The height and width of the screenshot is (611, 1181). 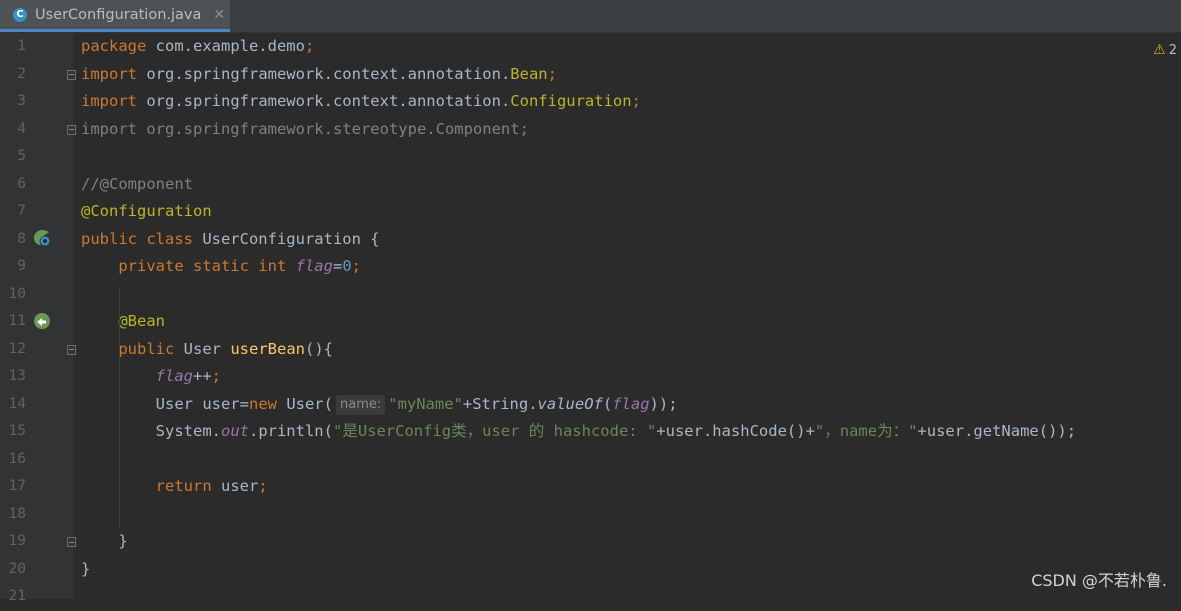 I want to click on code-line: flag++;, so click(x=151, y=377).